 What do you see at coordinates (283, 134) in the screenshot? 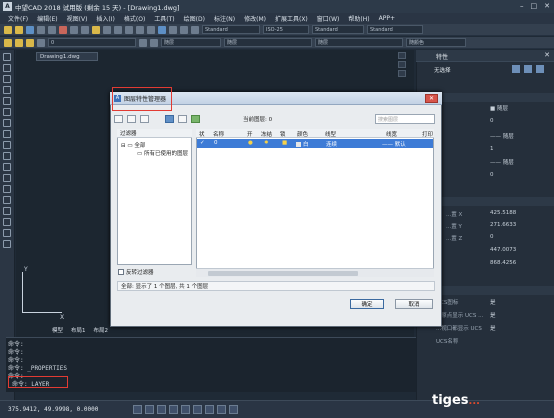
I see `col-lock: 锁` at bounding box center [283, 134].